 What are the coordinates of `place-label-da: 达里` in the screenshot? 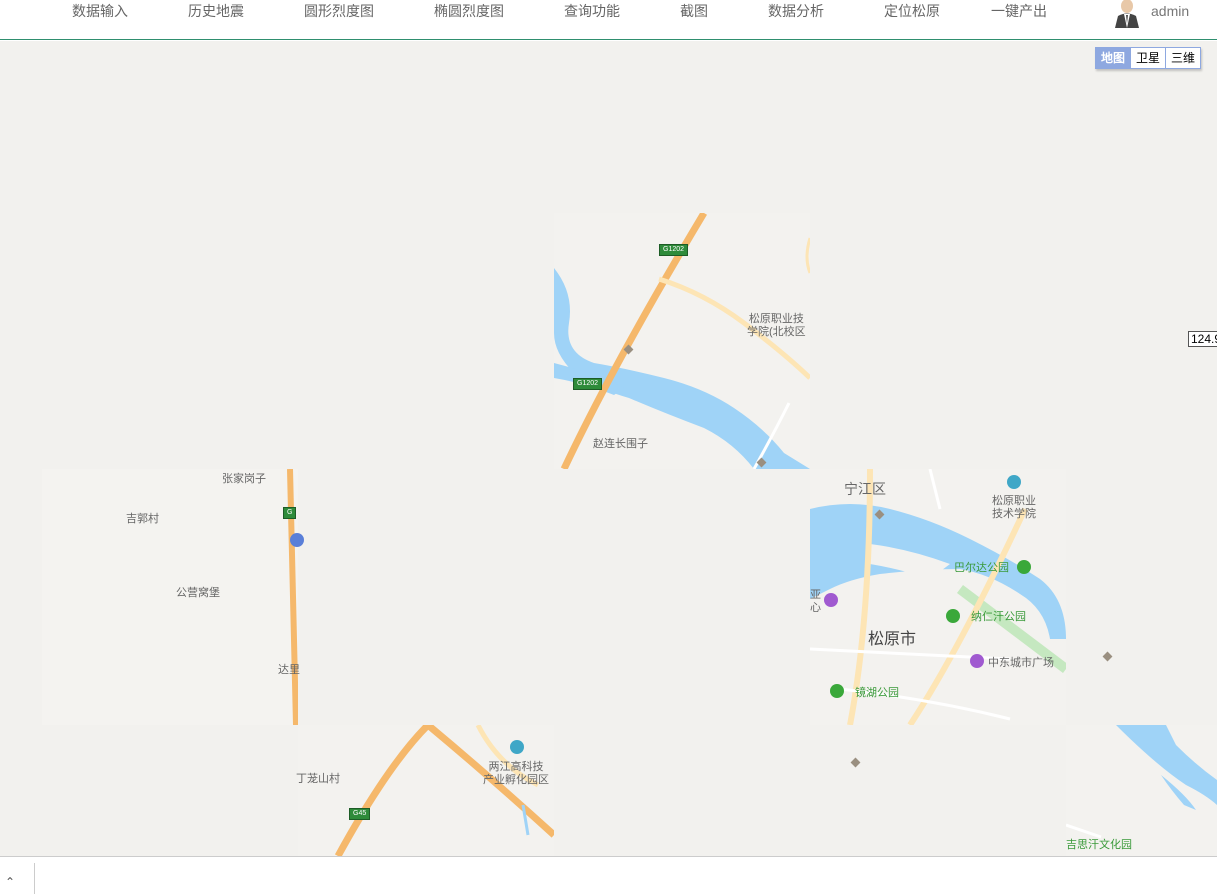 It's located at (289, 670).